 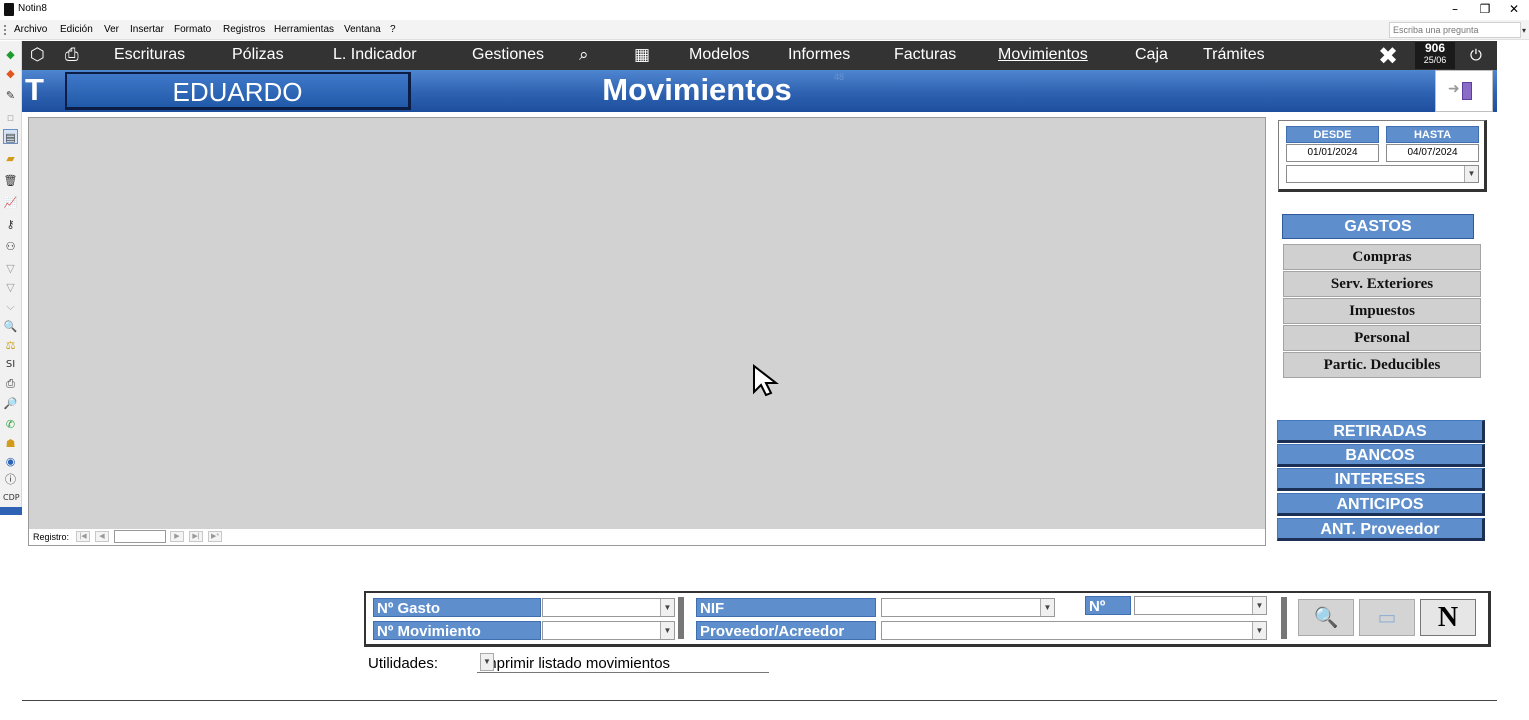 I want to click on first-record-button: |◀, so click(x=83, y=536).